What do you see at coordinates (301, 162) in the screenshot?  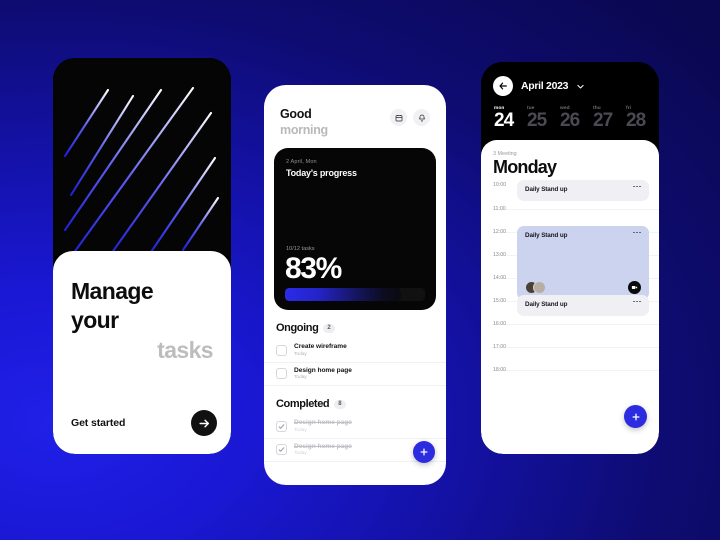 I see `progress-date: 2 April, Mon` at bounding box center [301, 162].